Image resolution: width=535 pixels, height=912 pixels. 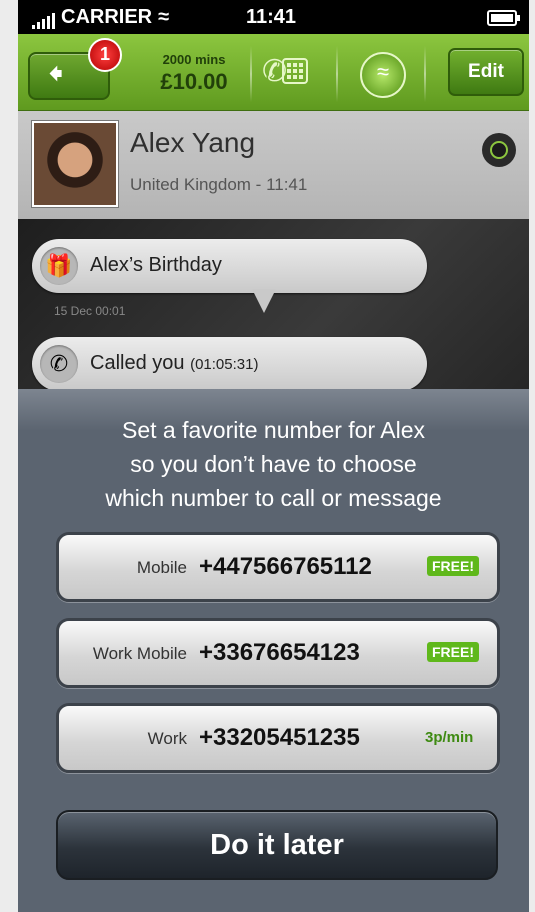 I want to click on carrier-indicator: CARRIER ≈, so click(x=100, y=17).